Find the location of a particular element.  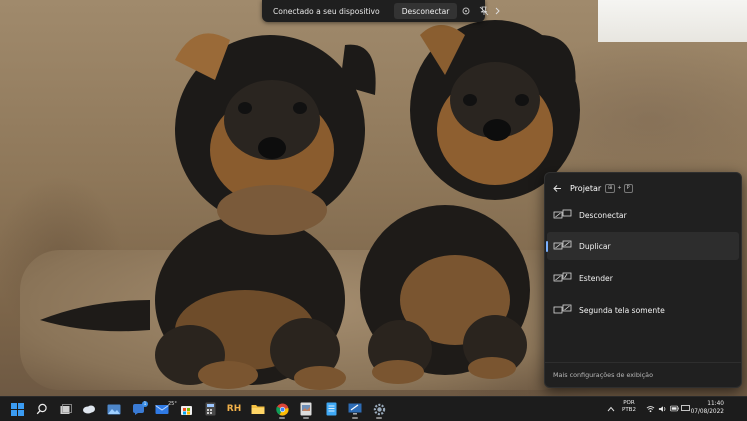

project-header: Projetar ⊞ + P is located at coordinates (643, 188).